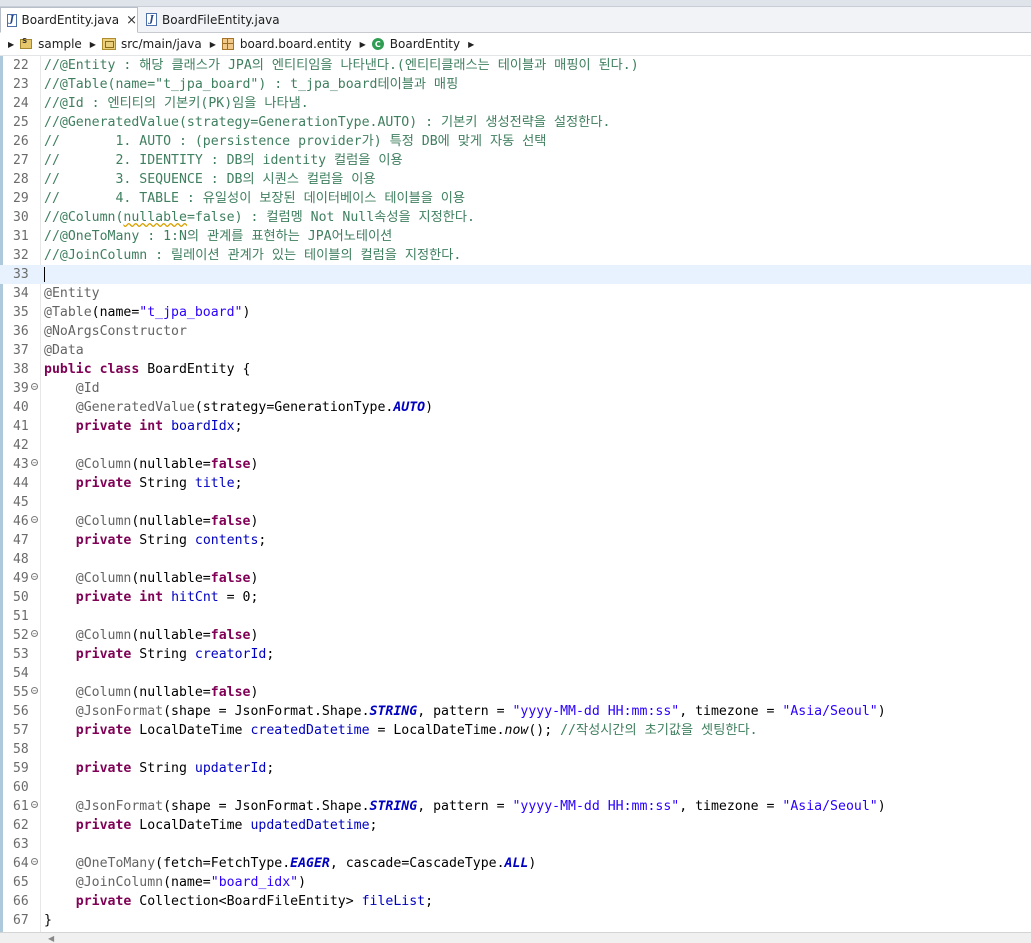 The height and width of the screenshot is (943, 1031). I want to click on code-token: "Asia/Seoul", so click(830, 806).